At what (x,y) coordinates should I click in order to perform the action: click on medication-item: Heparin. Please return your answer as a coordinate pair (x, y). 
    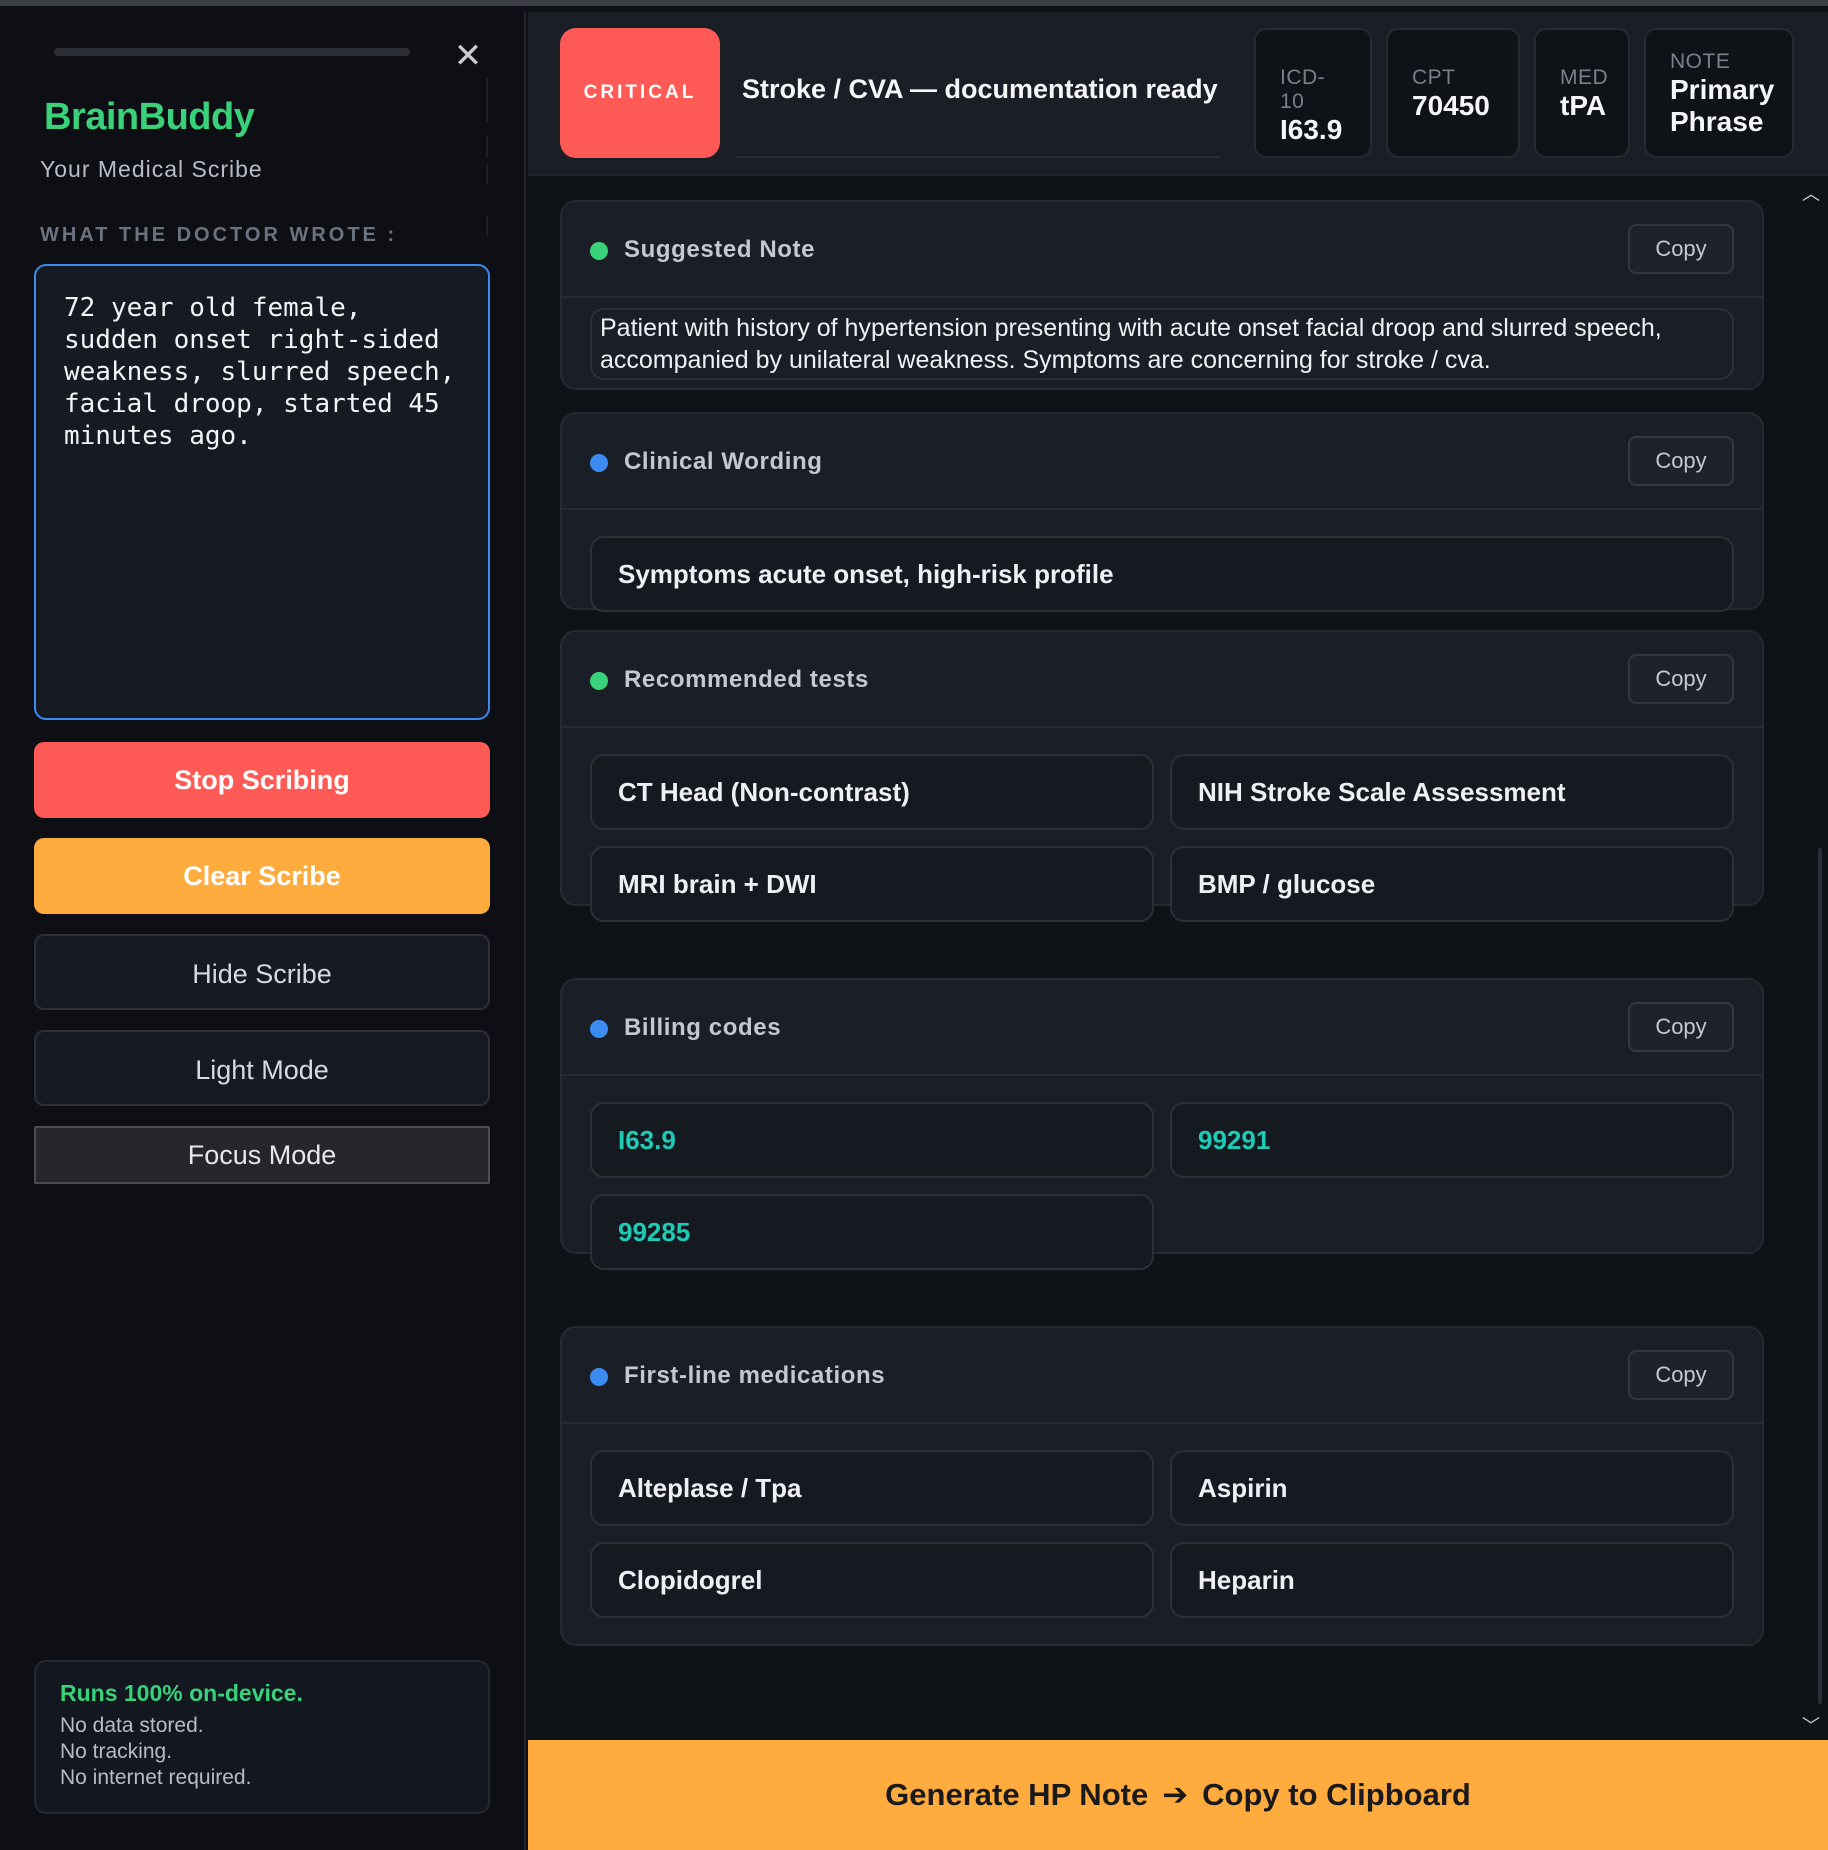
    Looking at the image, I should click on (1452, 1580).